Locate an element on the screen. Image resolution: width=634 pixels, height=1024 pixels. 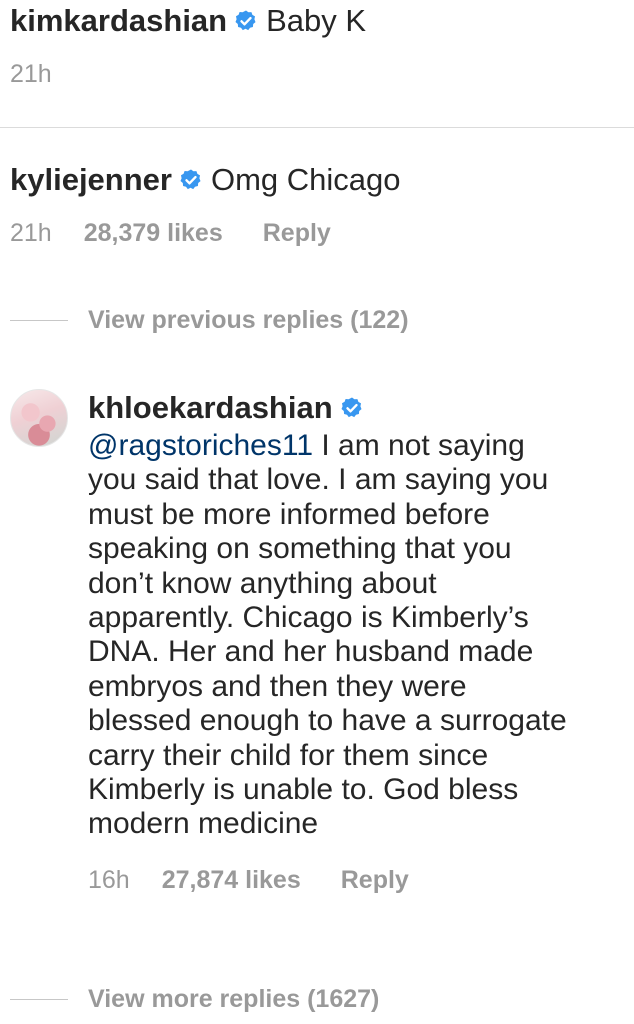
reply-text-line: modern medicine is located at coordinates (203, 824).